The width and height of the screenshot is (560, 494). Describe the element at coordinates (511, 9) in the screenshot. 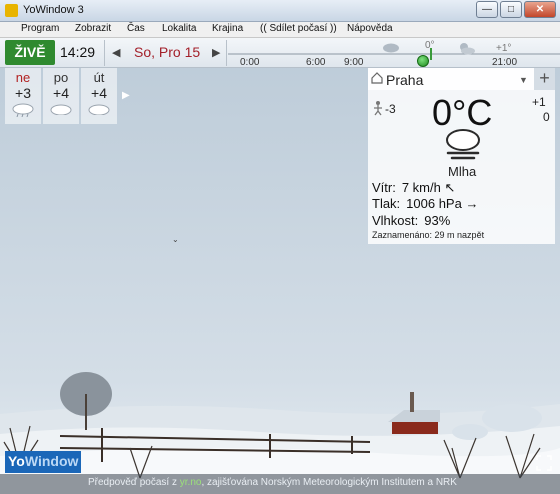

I see `maximize-button: □` at that location.